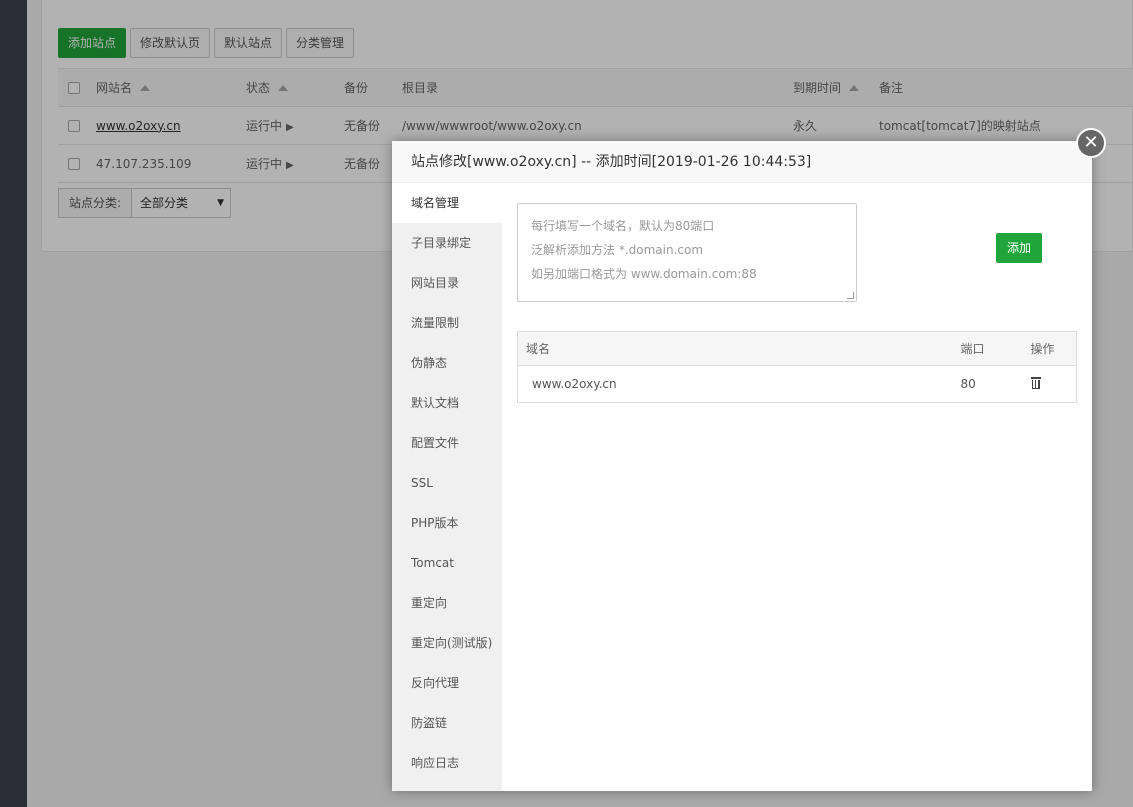  What do you see at coordinates (1019, 248) in the screenshot?
I see `add-domain-button: 添加` at bounding box center [1019, 248].